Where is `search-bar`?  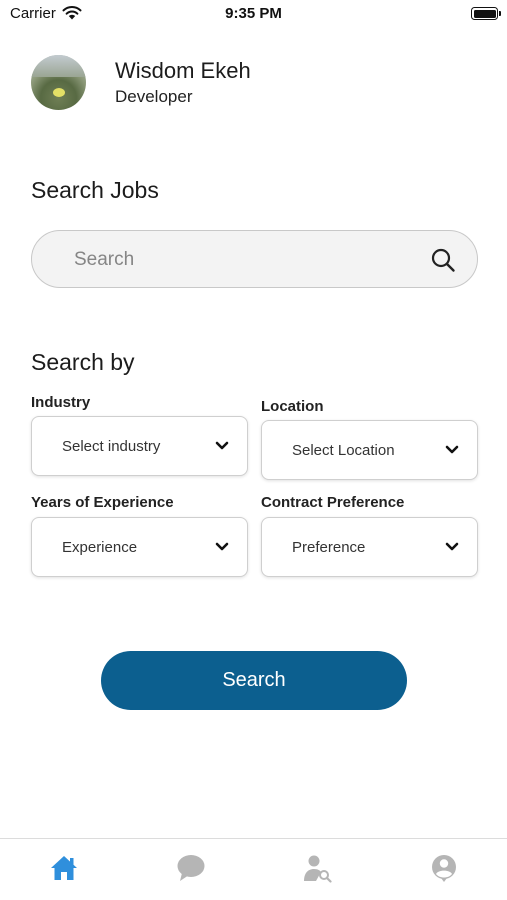 search-bar is located at coordinates (254, 259).